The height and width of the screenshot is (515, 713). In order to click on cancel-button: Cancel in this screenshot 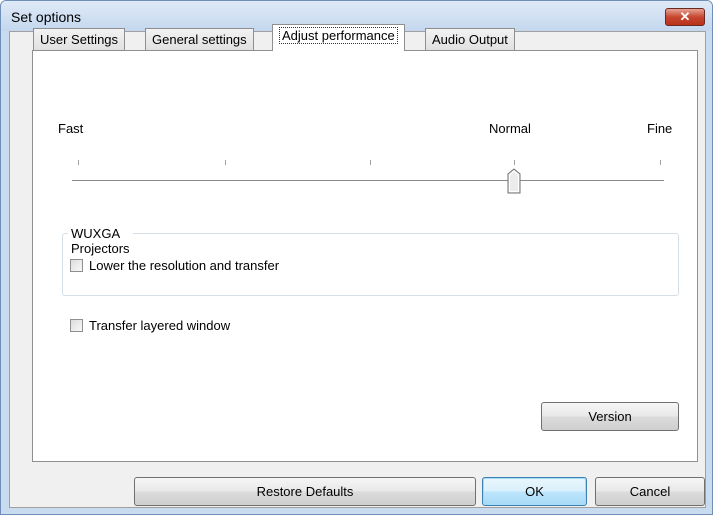, I will do `click(650, 491)`.